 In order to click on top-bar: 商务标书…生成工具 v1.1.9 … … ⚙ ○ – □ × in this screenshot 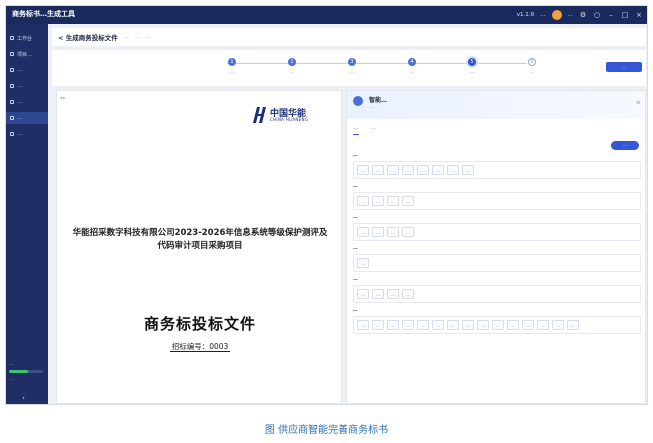, I will do `click(326, 15)`.